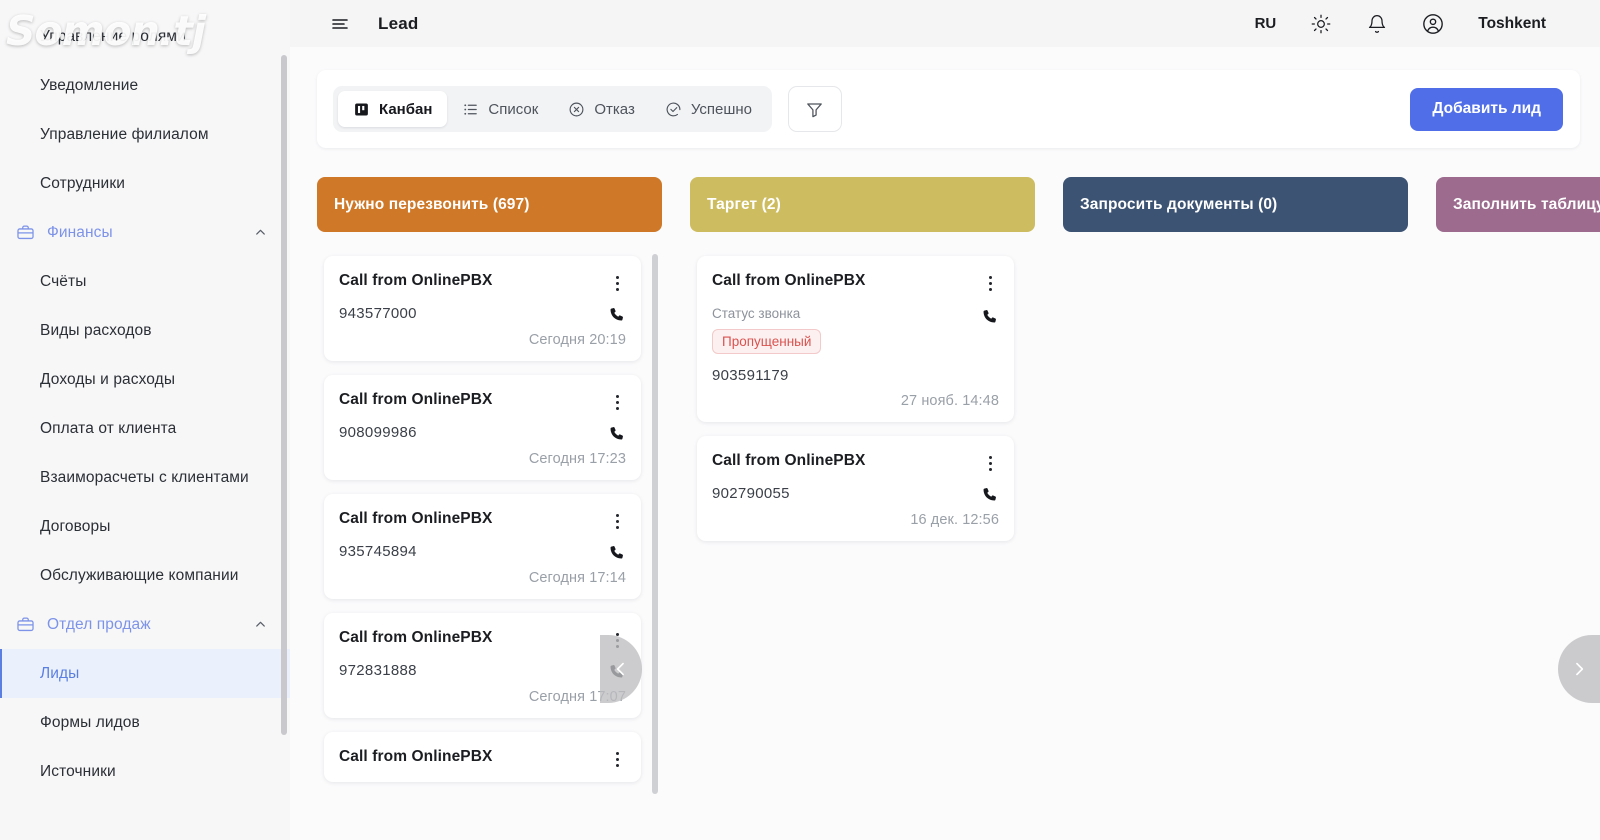  What do you see at coordinates (1377, 24) in the screenshot?
I see `bell-icon` at bounding box center [1377, 24].